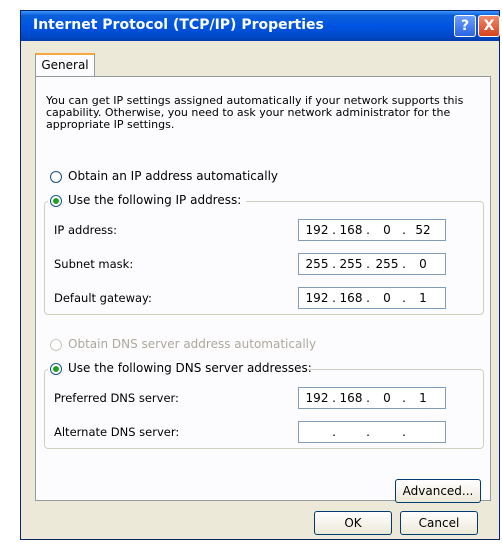 This screenshot has width=502, height=550. What do you see at coordinates (372, 298) in the screenshot?
I see `default-gateway-input: 192 . 168 . 0 . 1` at bounding box center [372, 298].